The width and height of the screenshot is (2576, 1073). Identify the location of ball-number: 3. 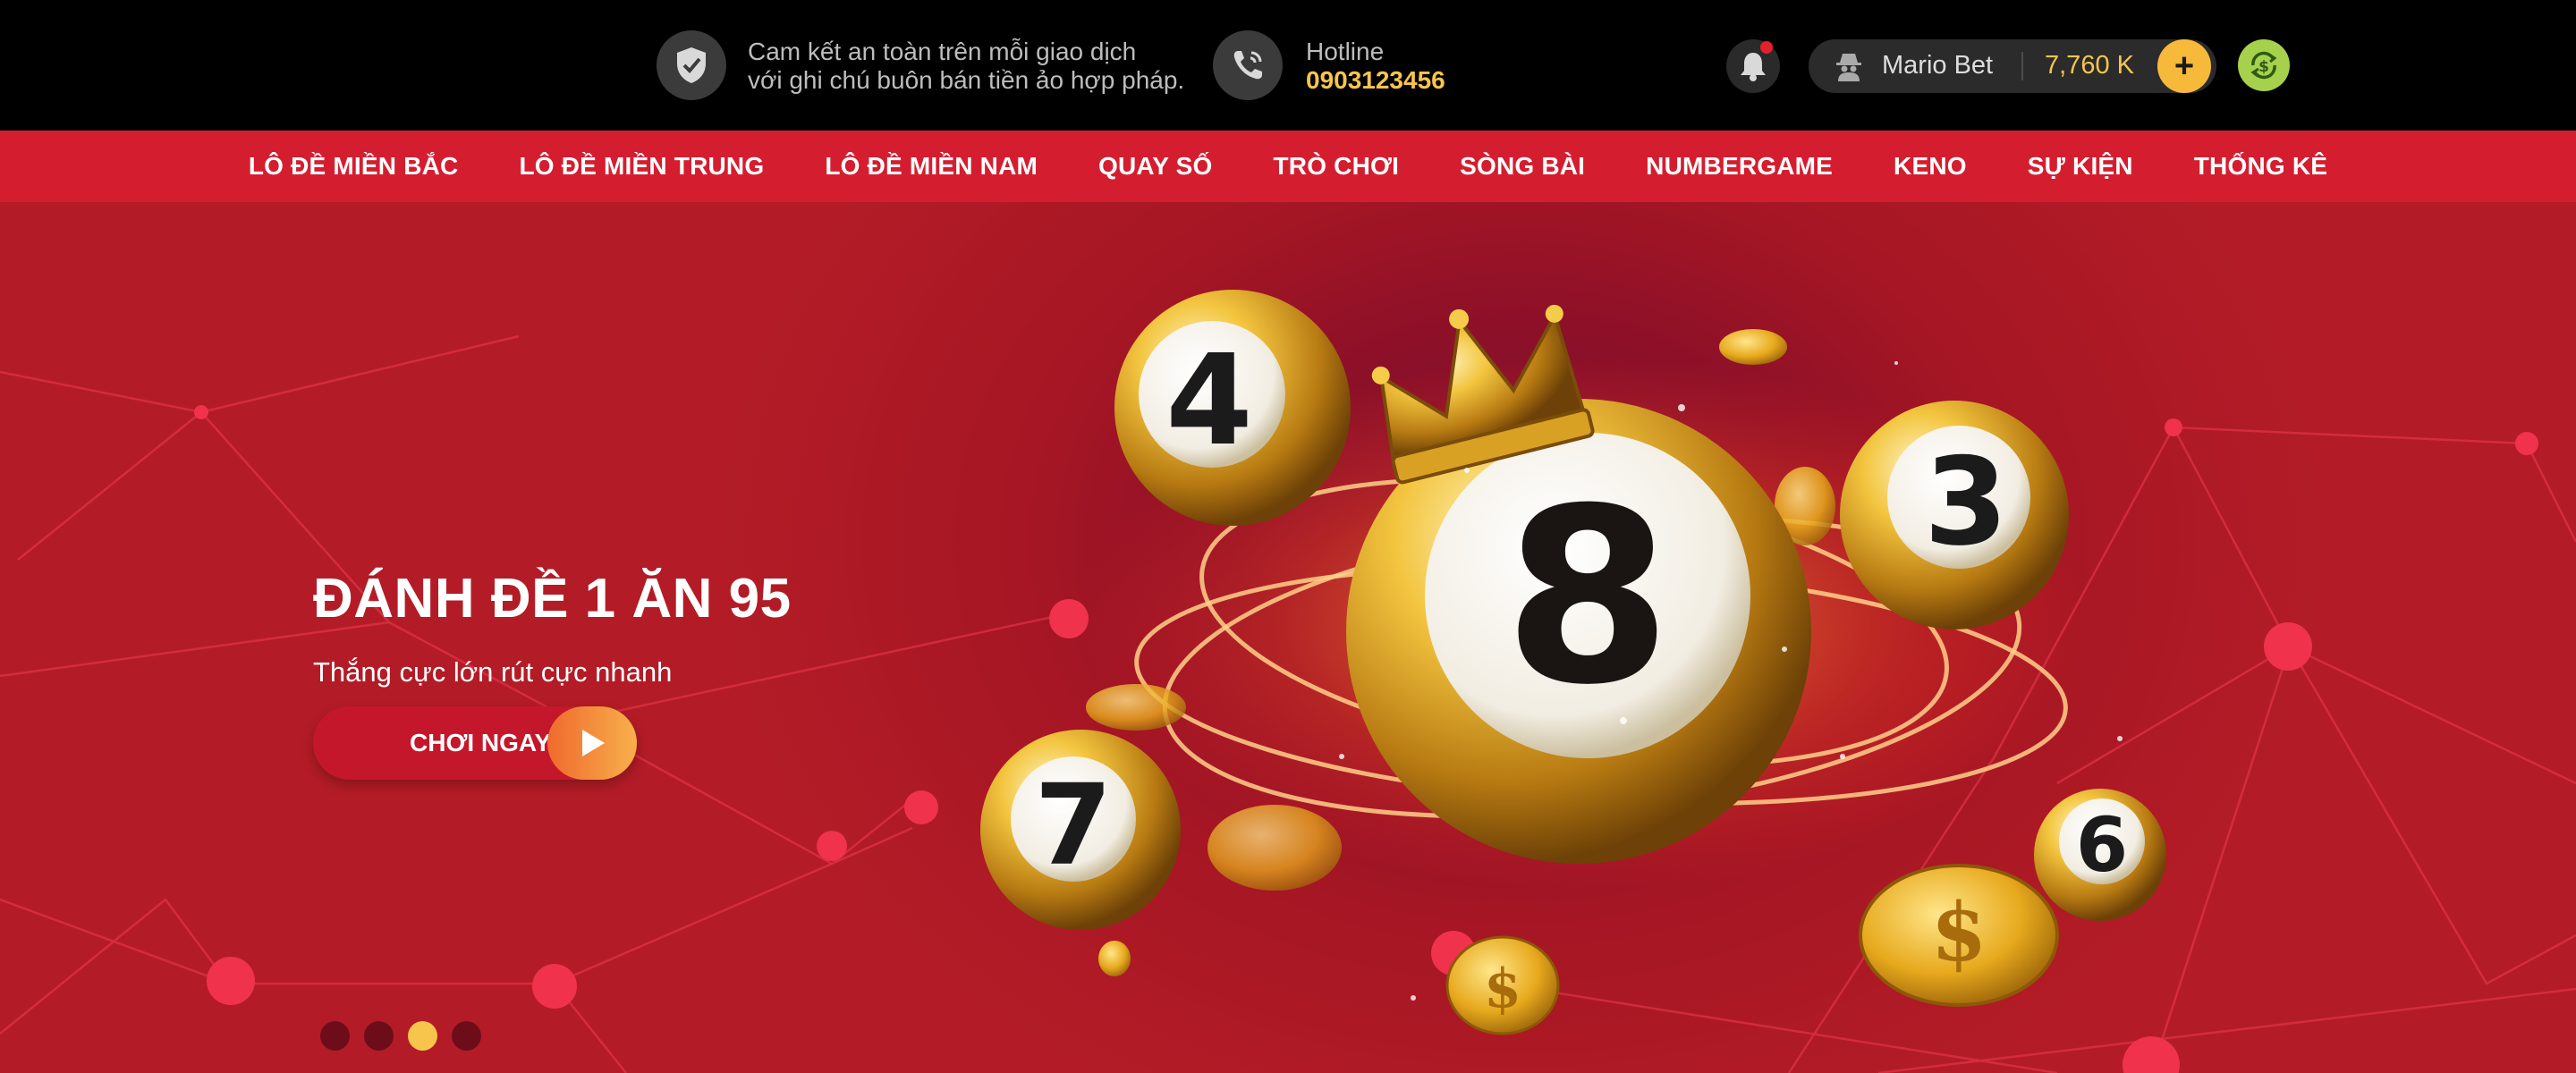
(1966, 502).